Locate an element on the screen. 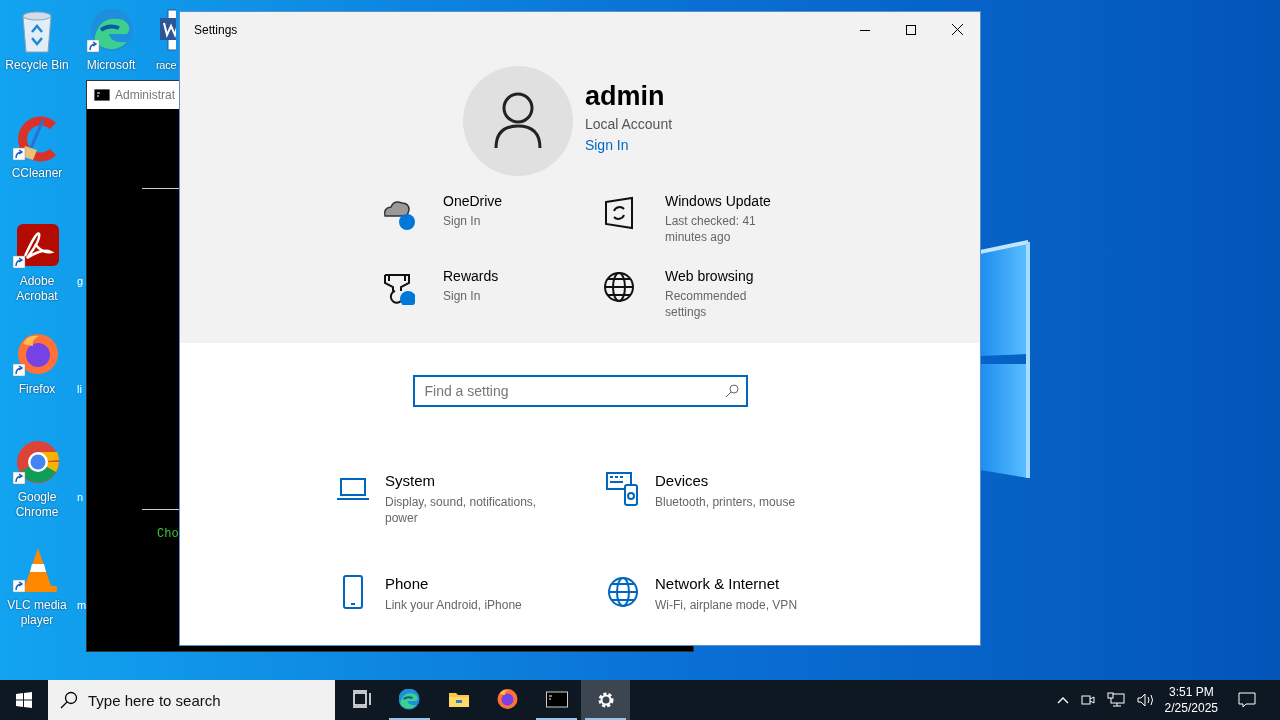 The width and height of the screenshot is (1280, 720). category-description: Link your Android, iPhone is located at coordinates (454, 605).